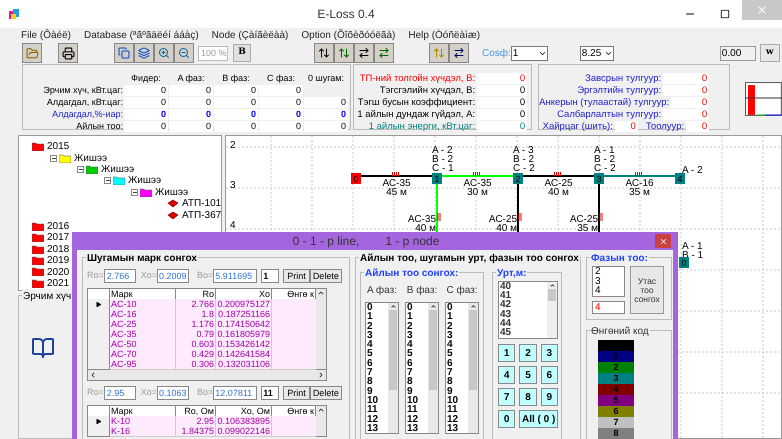 Image resolution: width=782 pixels, height=439 pixels. What do you see at coordinates (599, 178) in the screenshot?
I see `node-marker: 3` at bounding box center [599, 178].